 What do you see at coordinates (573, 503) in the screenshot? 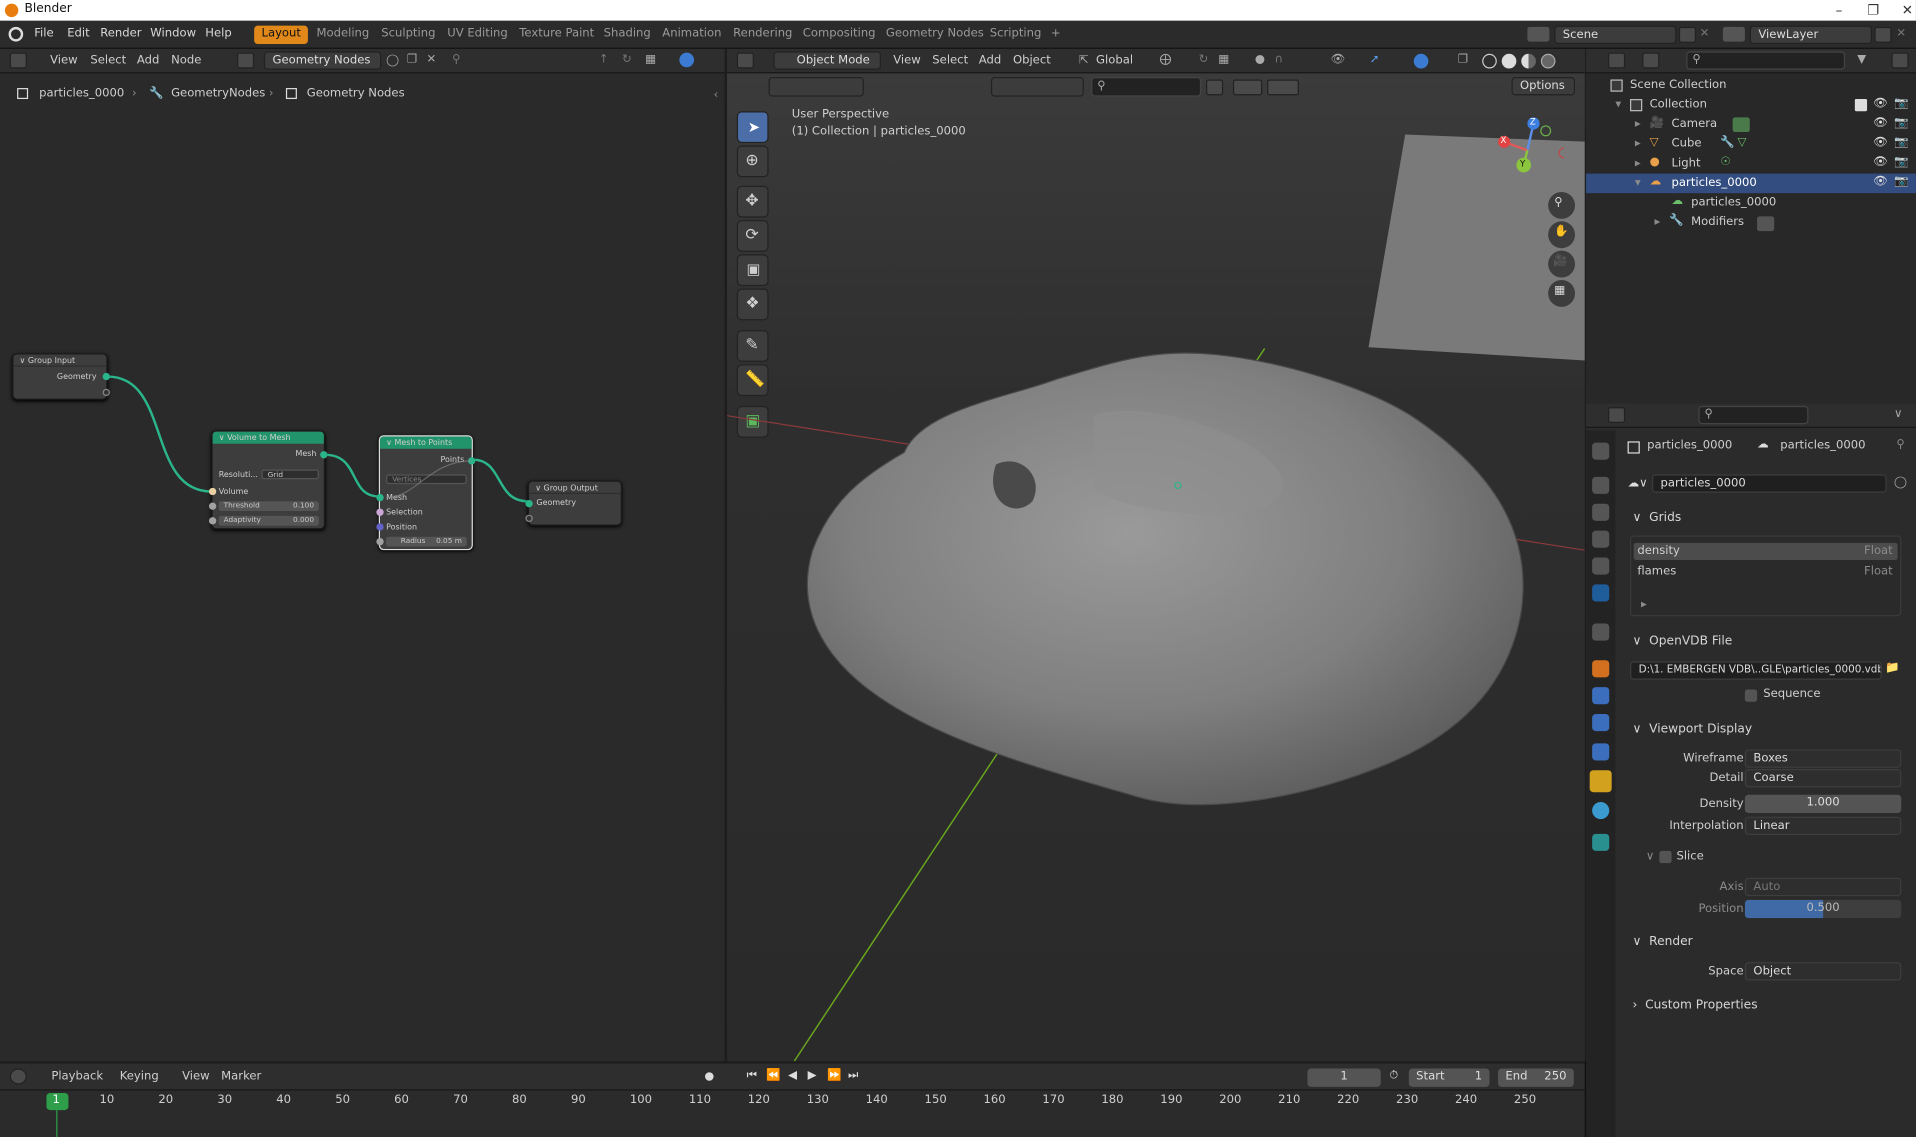
I see `group-output-node: ∨ Group Output Geometry` at bounding box center [573, 503].